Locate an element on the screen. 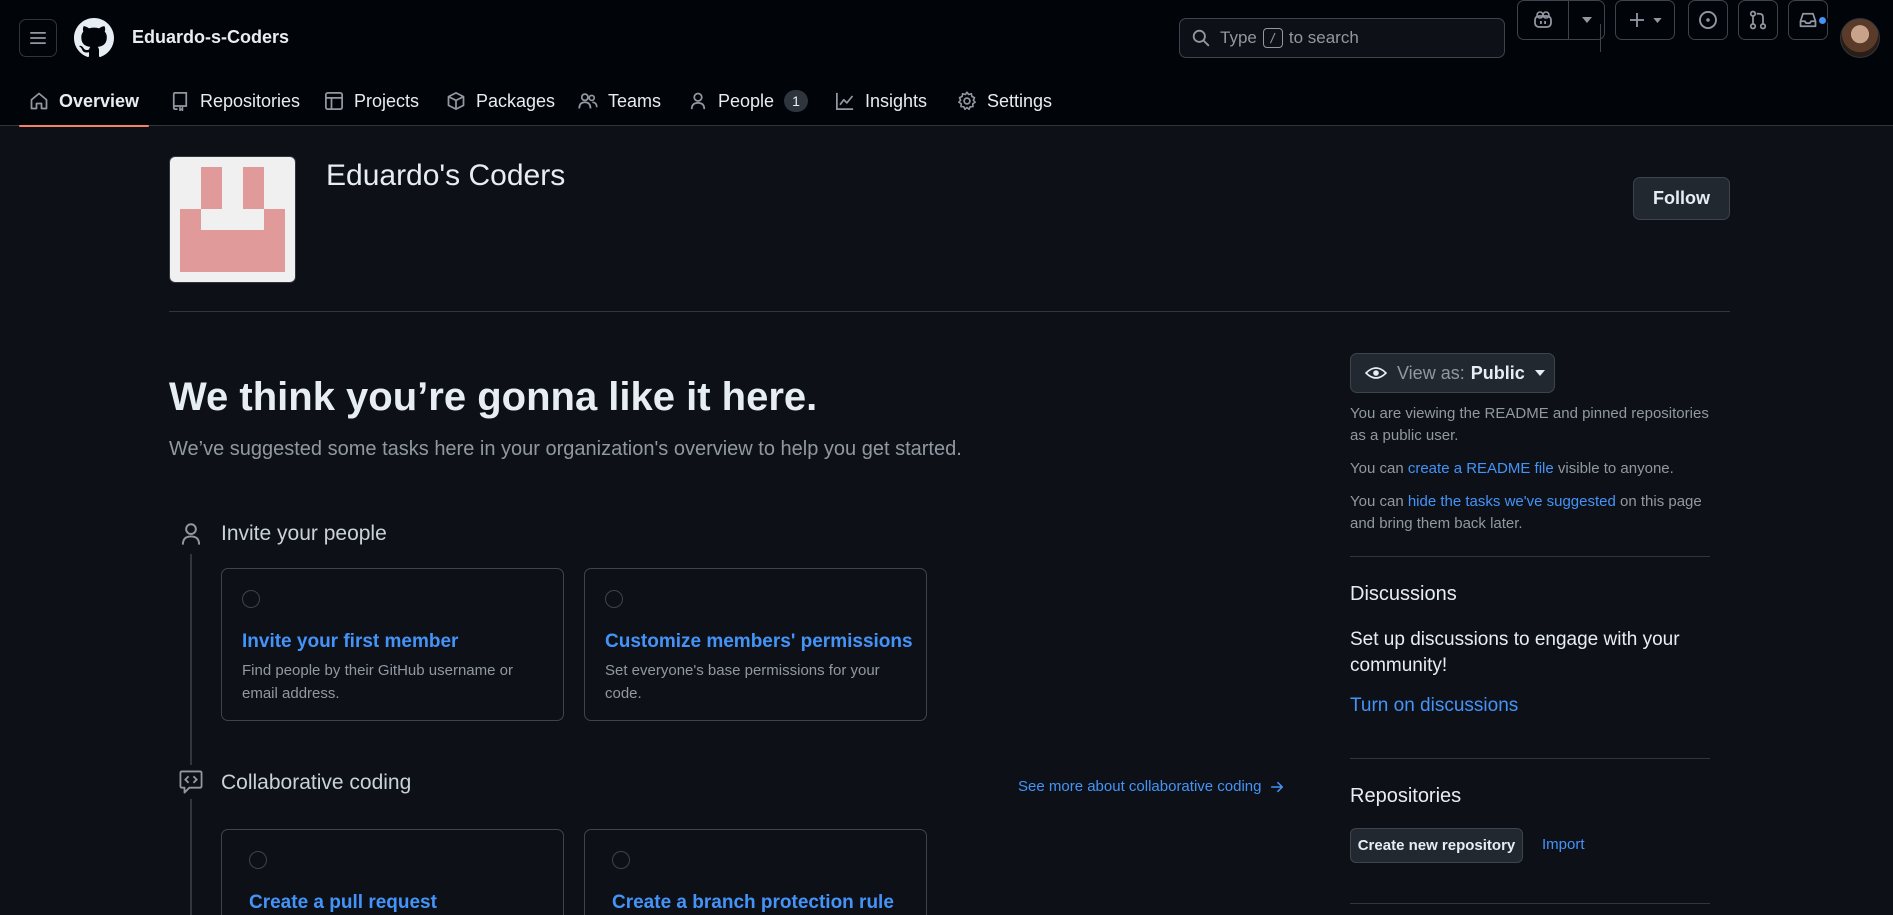 Image resolution: width=1893 pixels, height=915 pixels. tab-packages: Packages is located at coordinates (500, 101).